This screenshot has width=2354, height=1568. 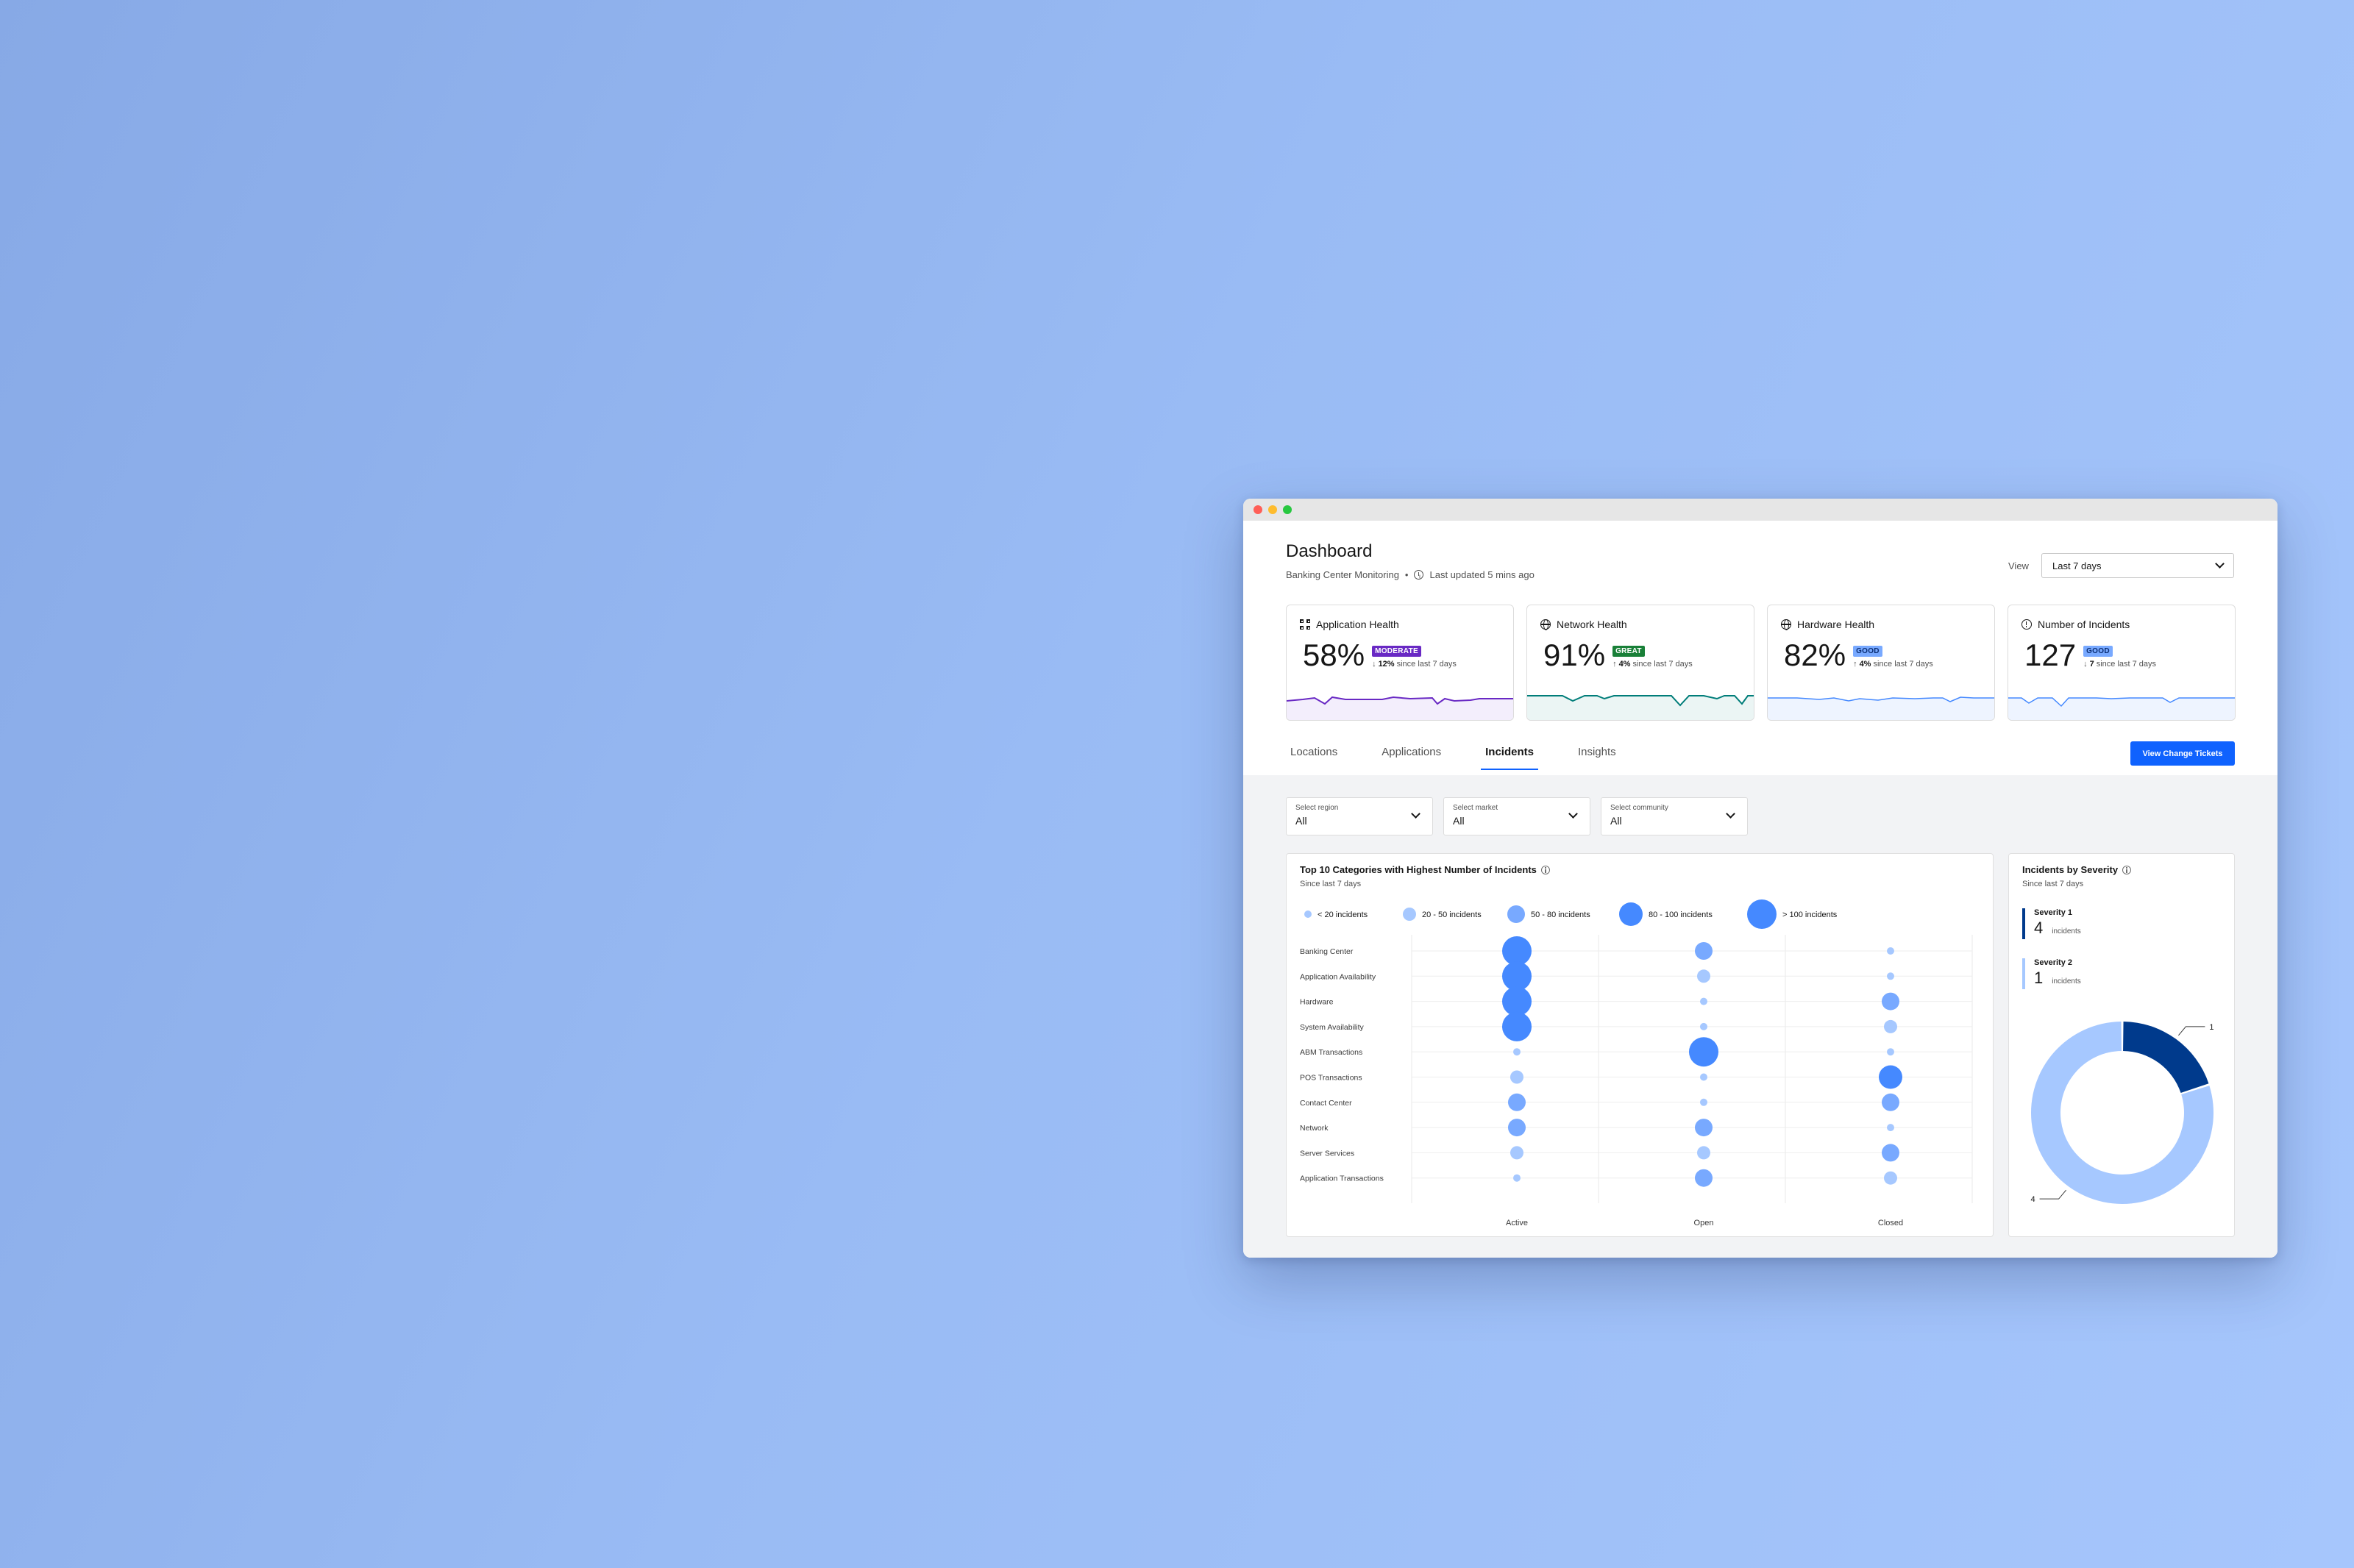 I want to click on x-tick-label: Active, so click(x=1517, y=1223).